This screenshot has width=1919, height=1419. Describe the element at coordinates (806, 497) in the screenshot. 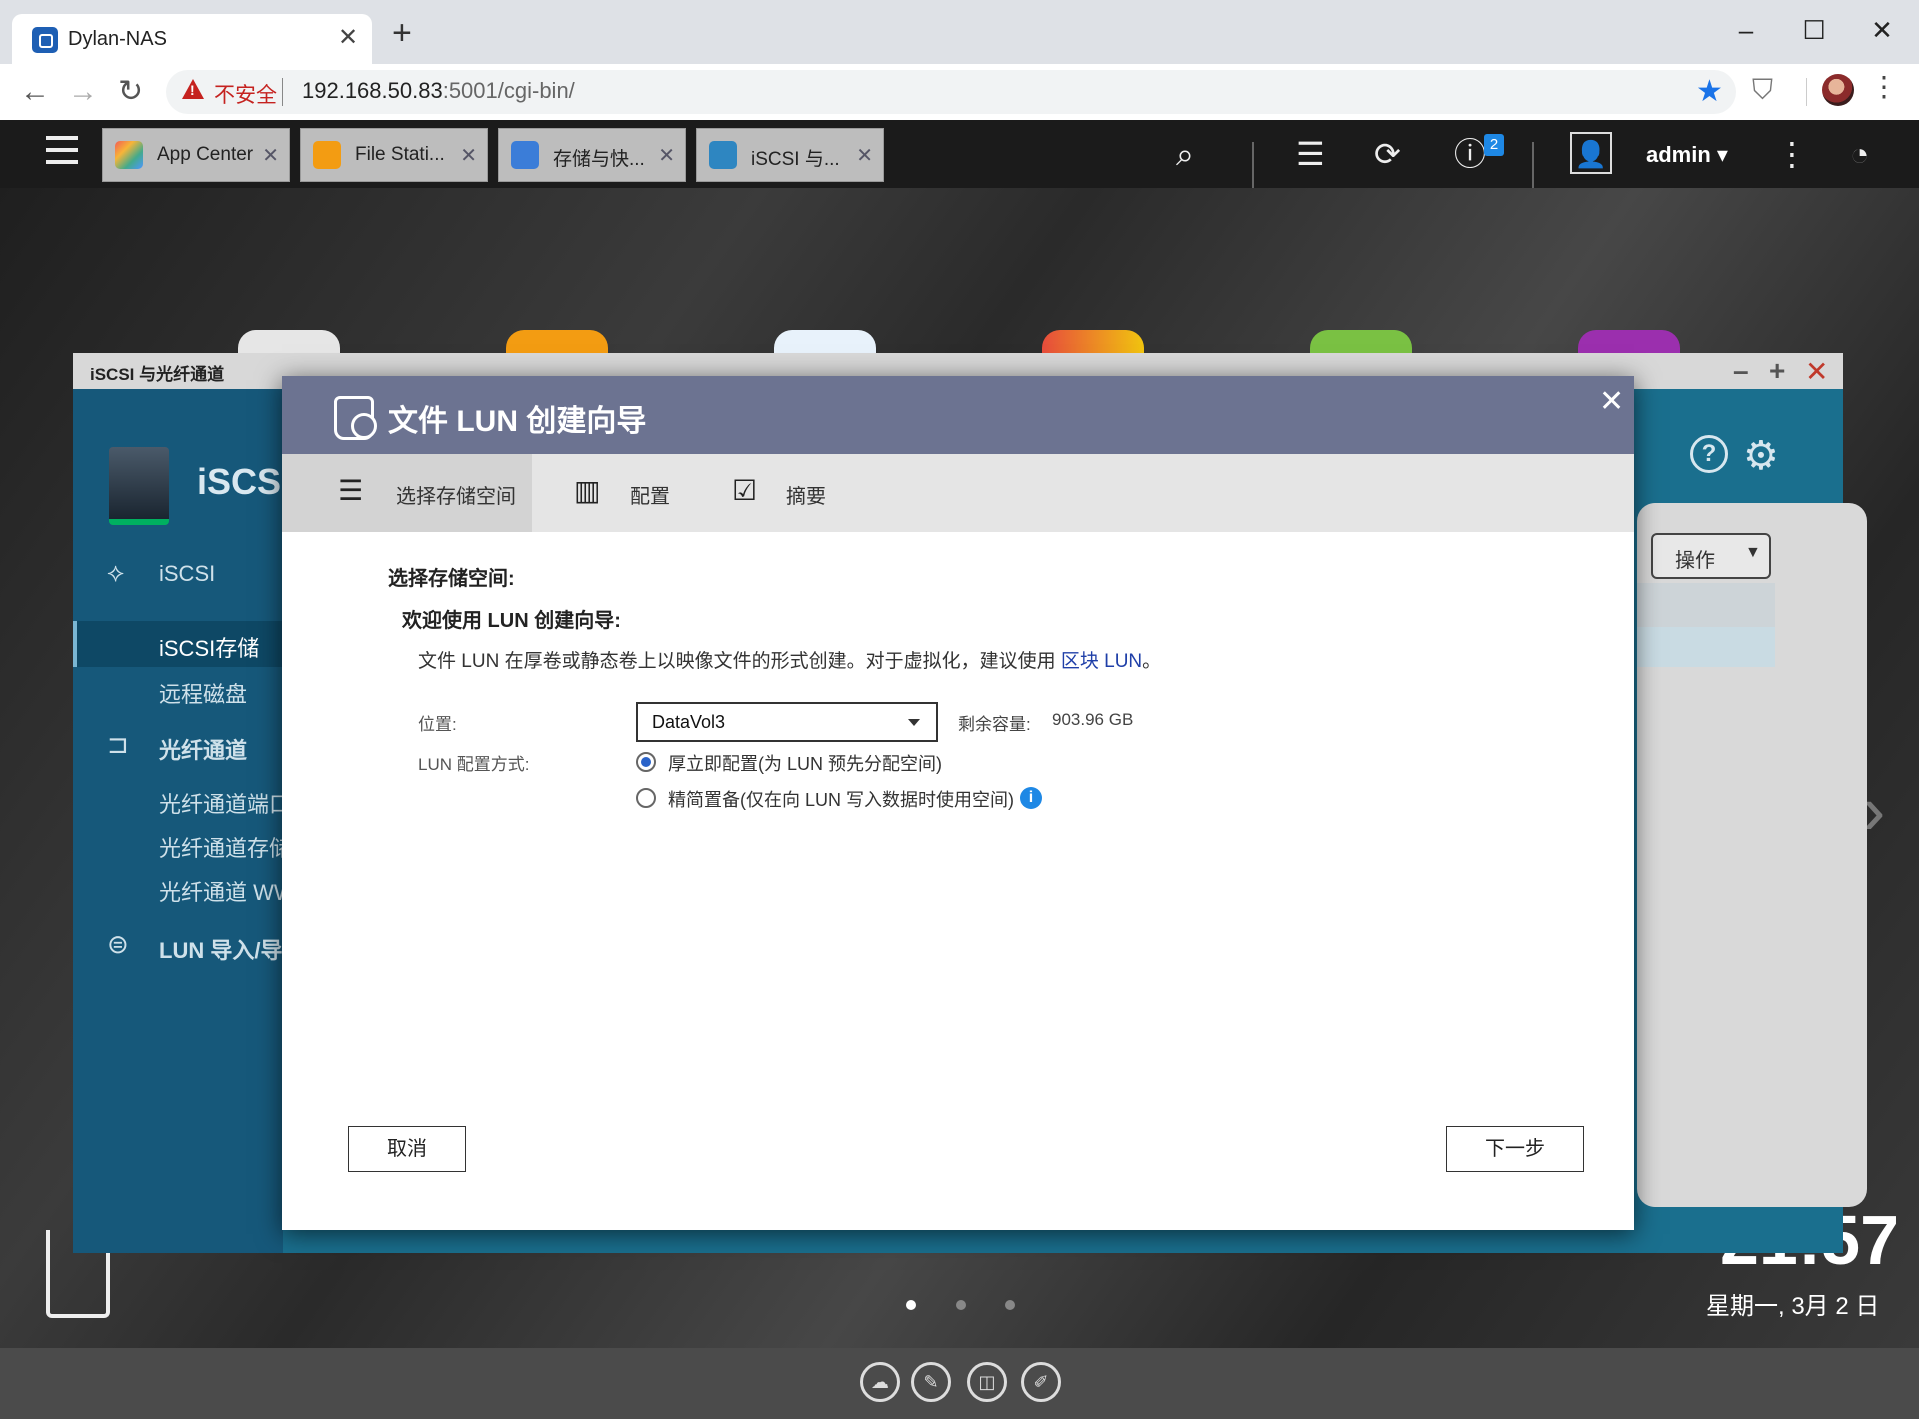

I see `step-summary: 摘要` at that location.